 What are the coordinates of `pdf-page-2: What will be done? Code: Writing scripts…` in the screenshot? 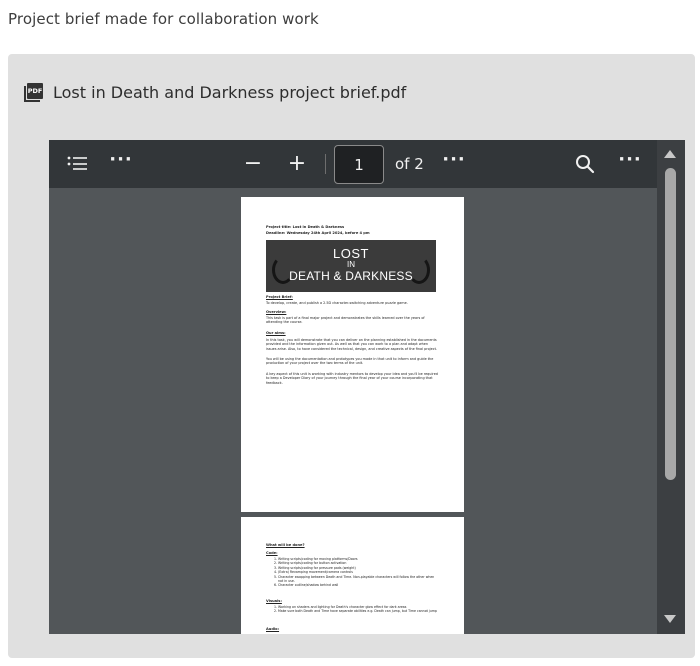 It's located at (352, 575).